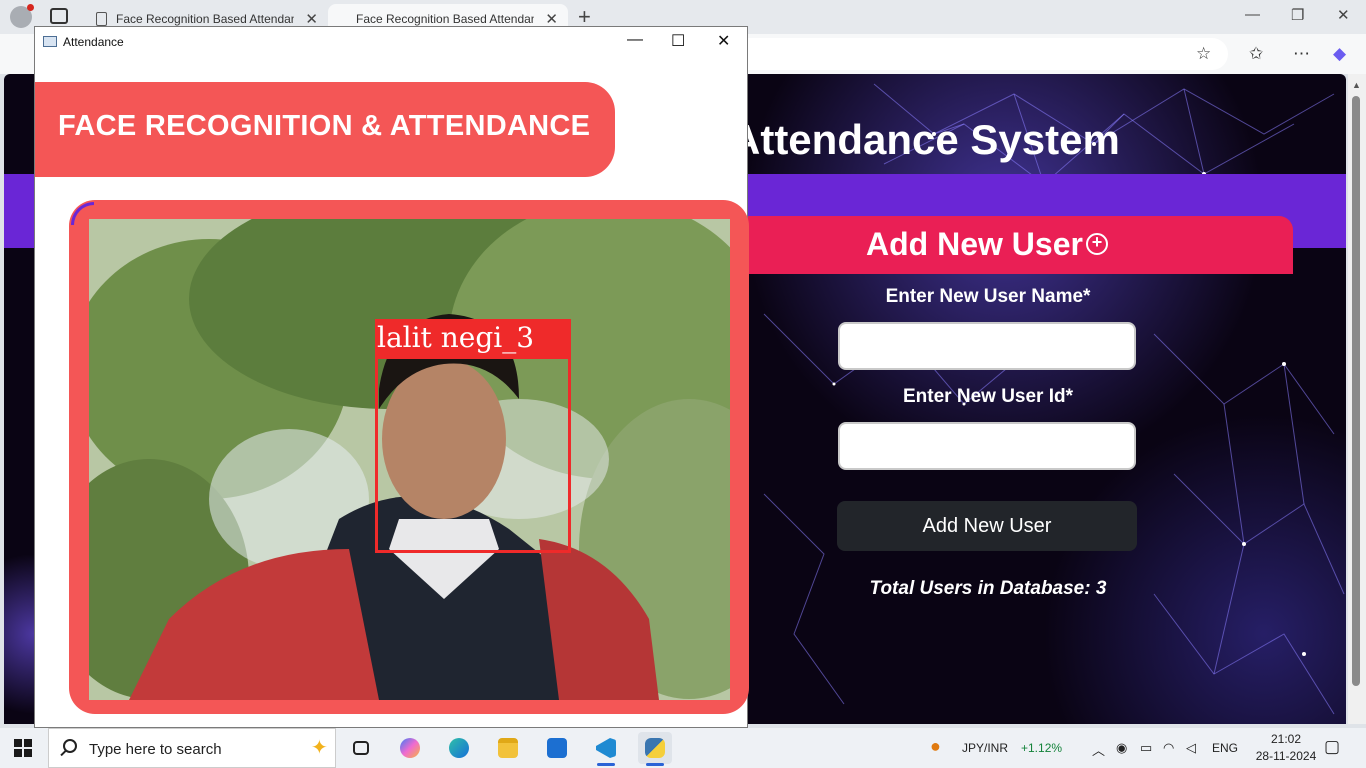  I want to click on close-window-icon: ✕, so click(1343, 15).